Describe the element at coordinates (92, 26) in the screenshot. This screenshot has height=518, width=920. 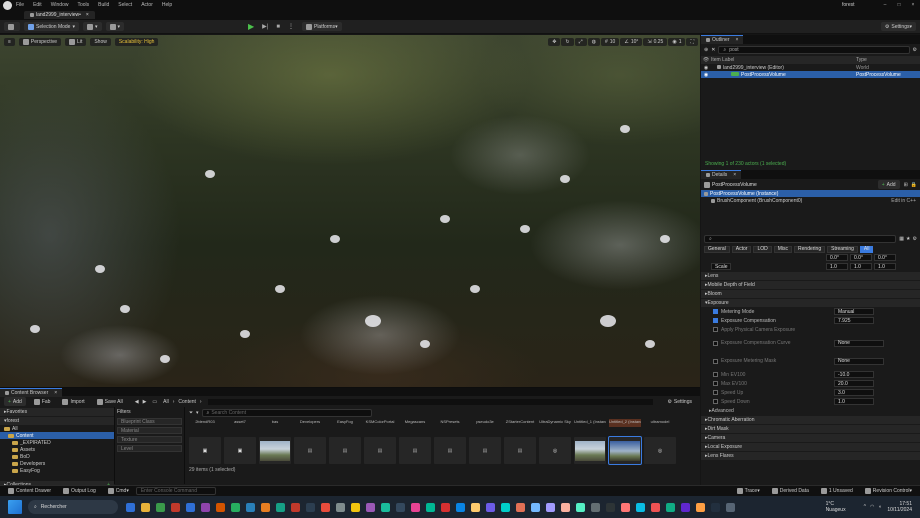
I see `content-shortcut-button: ▾` at that location.